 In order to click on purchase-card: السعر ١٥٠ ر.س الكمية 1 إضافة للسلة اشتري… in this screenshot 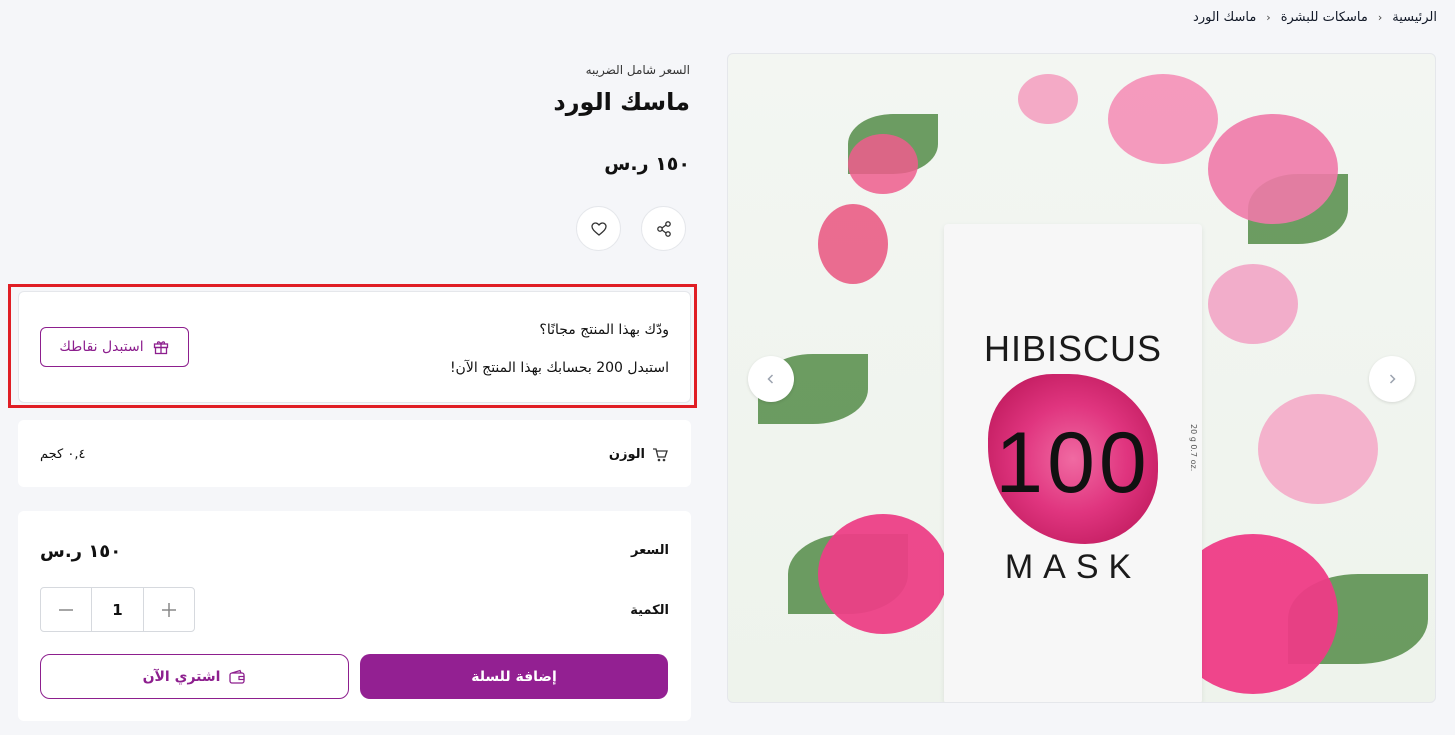, I will do `click(354, 616)`.